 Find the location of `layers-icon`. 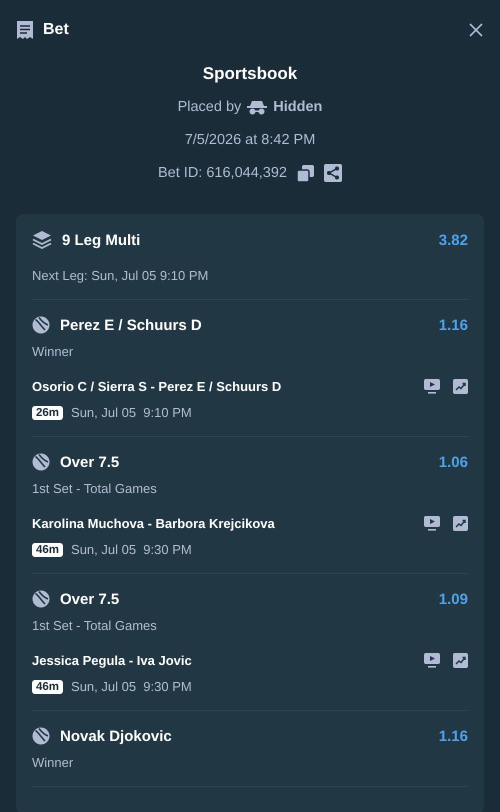

layers-icon is located at coordinates (42, 240).